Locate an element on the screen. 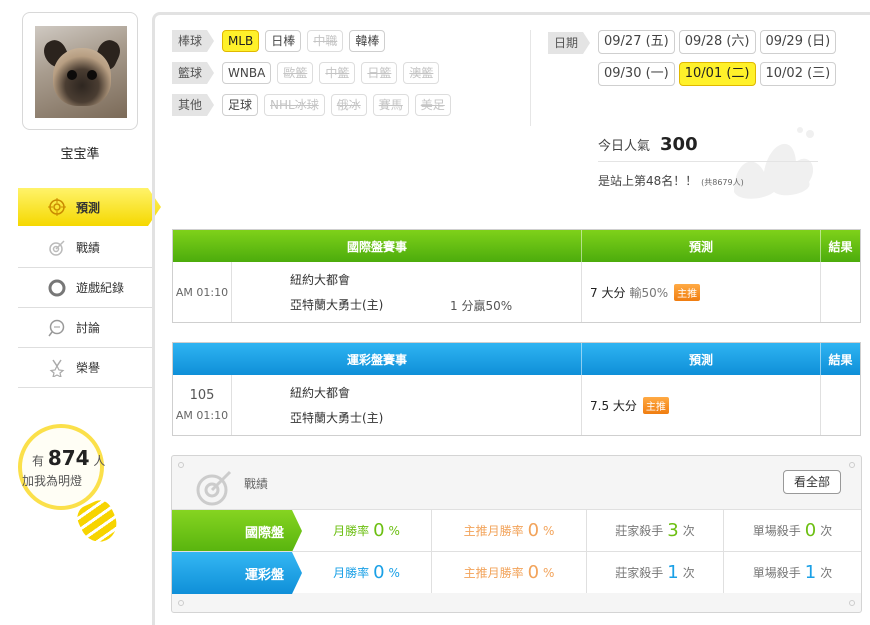 The width and height of the screenshot is (870, 625). filter-tag-nfl: 美足 is located at coordinates (432, 105).